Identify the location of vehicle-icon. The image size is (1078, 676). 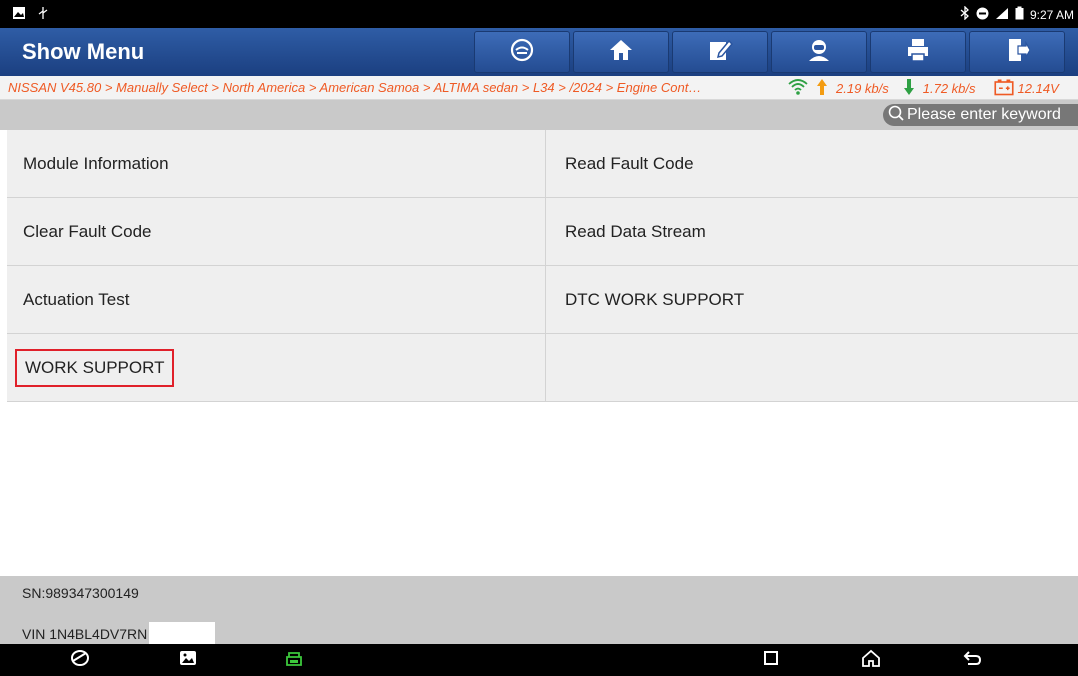
(522, 52).